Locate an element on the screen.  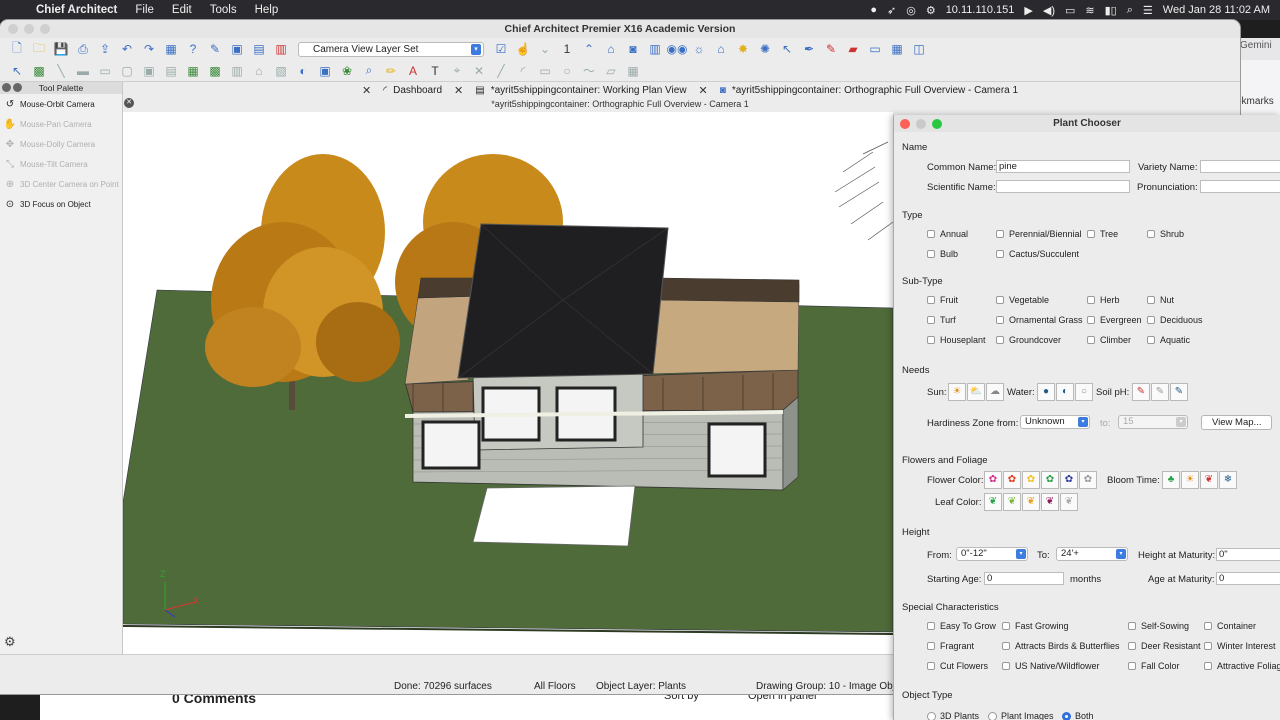
volume-icon: ◀) is located at coordinates (1049, 10).